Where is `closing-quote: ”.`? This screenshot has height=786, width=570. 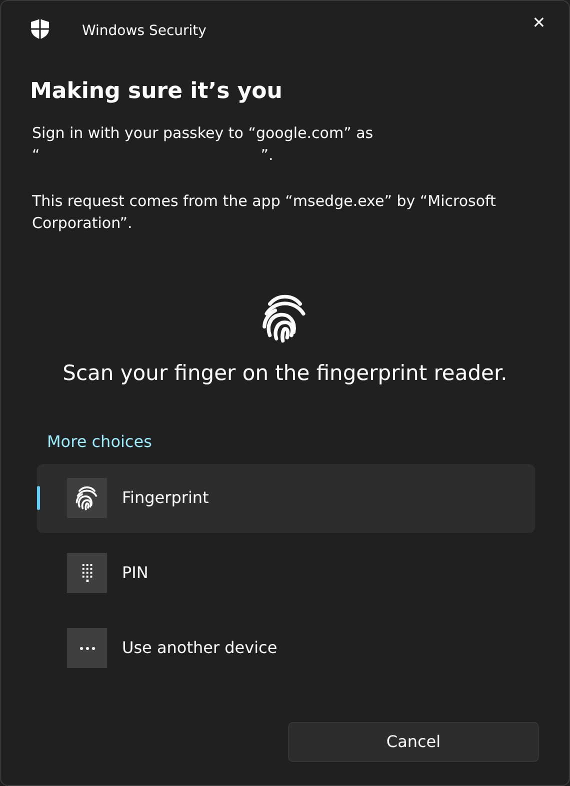 closing-quote: ”. is located at coordinates (267, 155).